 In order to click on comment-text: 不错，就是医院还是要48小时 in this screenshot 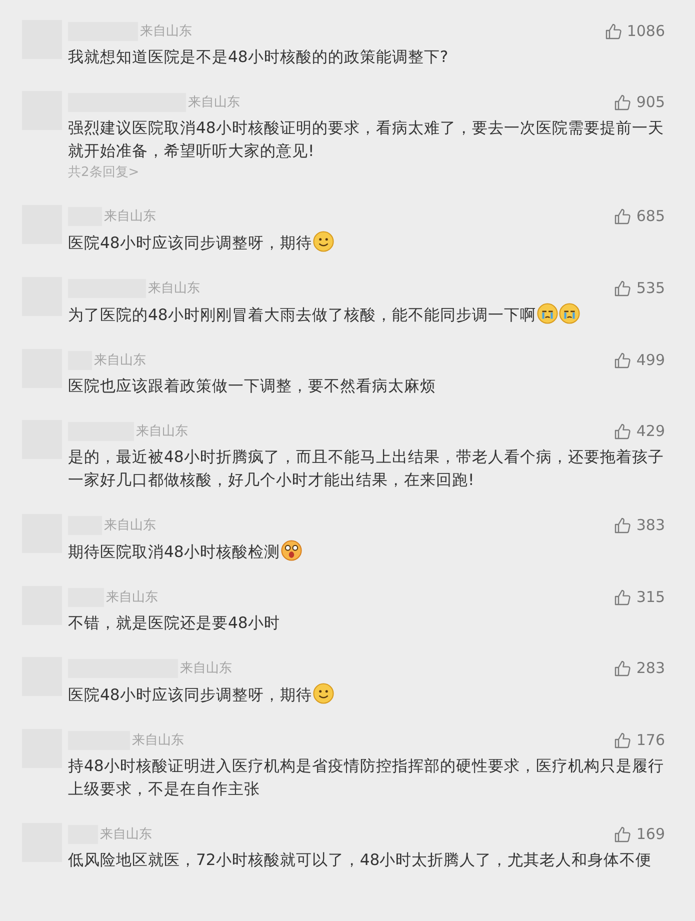, I will do `click(174, 623)`.